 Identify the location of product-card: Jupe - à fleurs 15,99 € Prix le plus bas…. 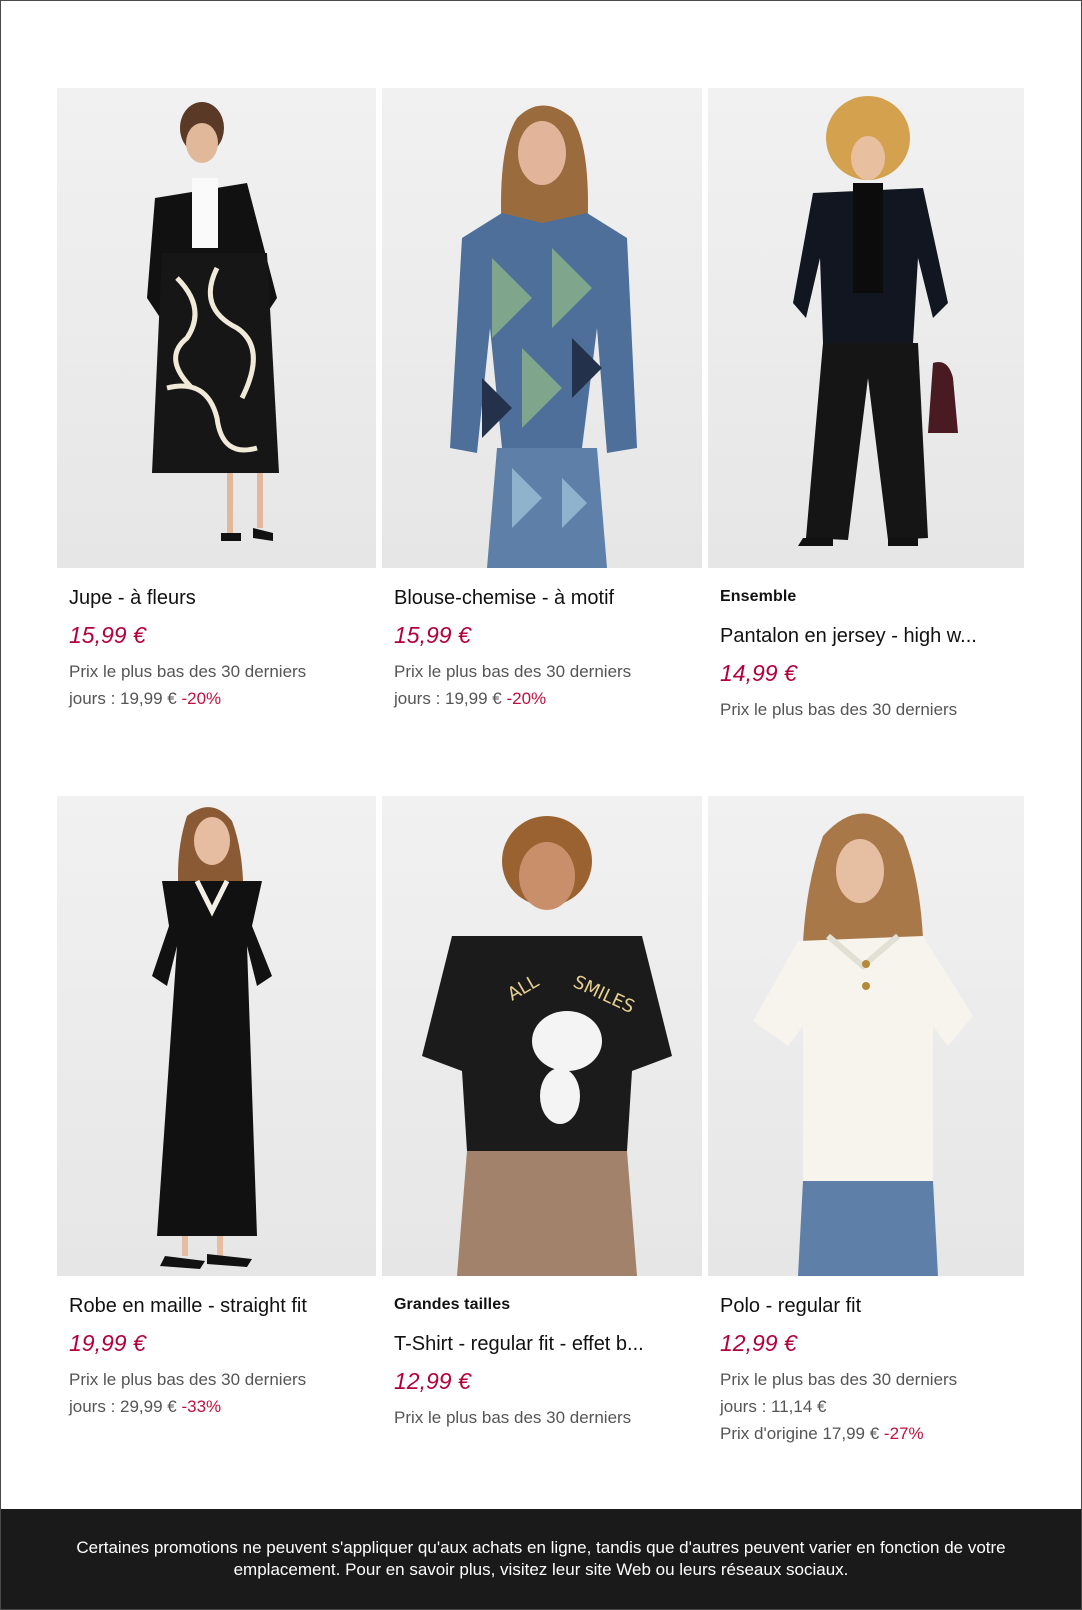
(216, 442).